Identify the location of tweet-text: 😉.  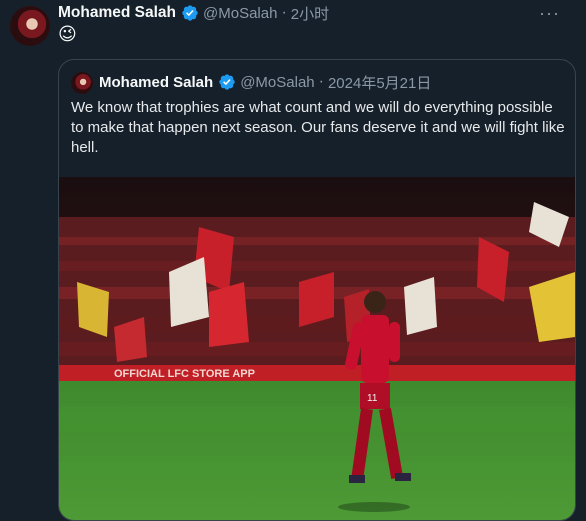
(67, 34).